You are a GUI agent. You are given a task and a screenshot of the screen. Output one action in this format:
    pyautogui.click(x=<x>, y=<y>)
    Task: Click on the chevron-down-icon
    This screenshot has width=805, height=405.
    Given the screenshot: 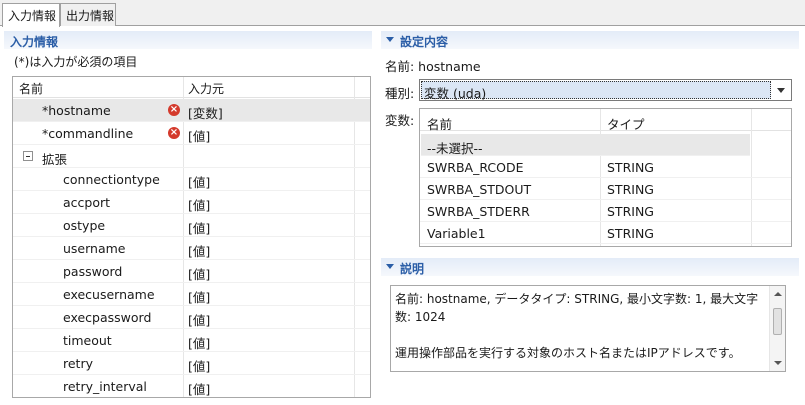 What is the action you would take?
    pyautogui.click(x=781, y=90)
    